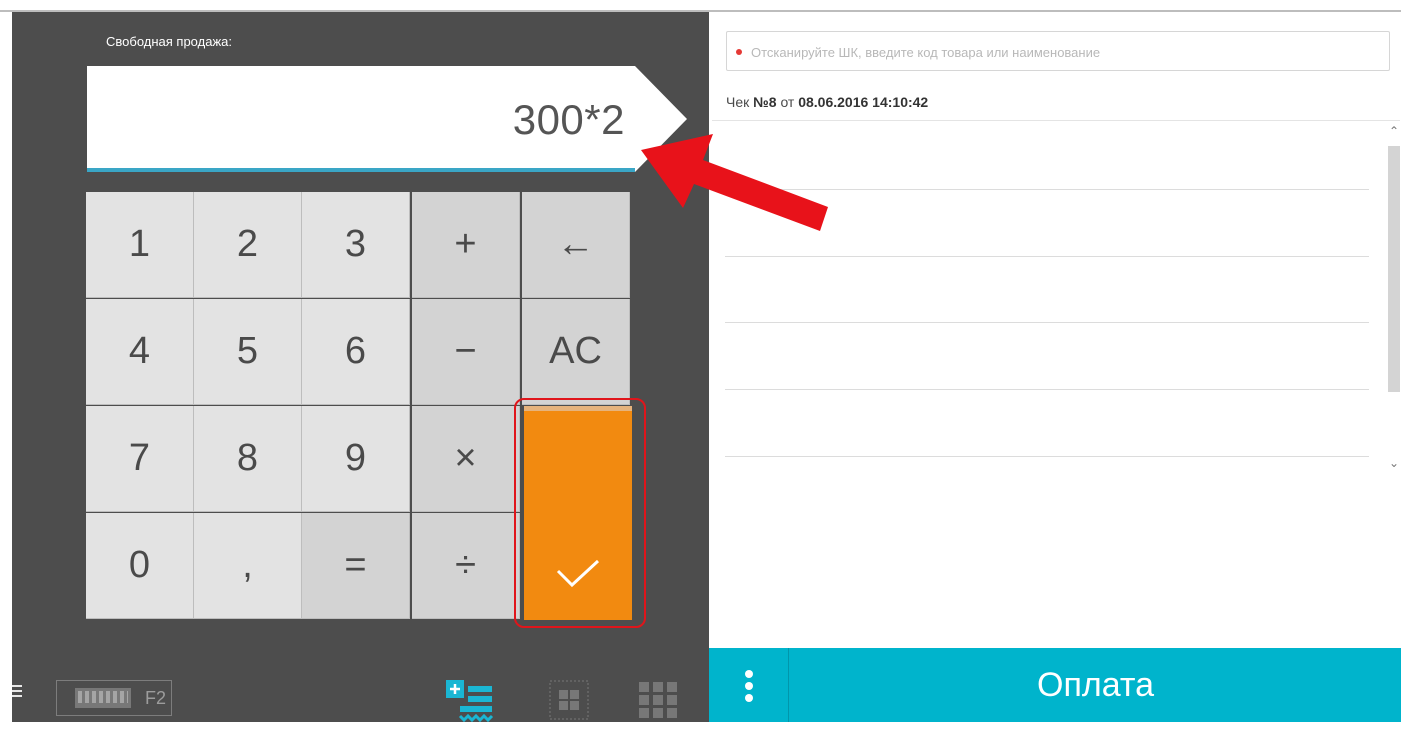  Describe the element at coordinates (1394, 463) in the screenshot. I see `scroll-down-icon: ⌄` at that location.